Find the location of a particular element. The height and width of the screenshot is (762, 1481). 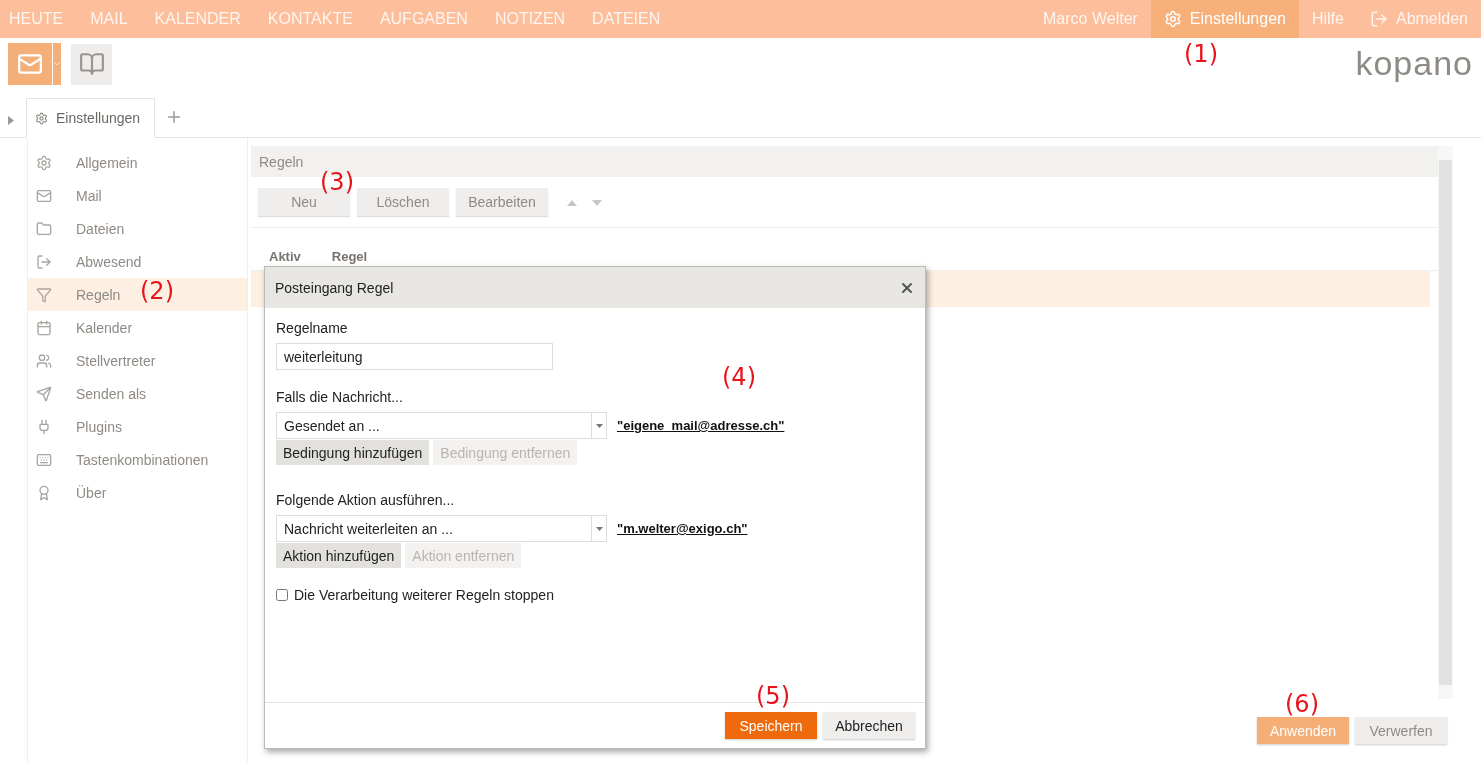

field-label: Regelname is located at coordinates (312, 328).